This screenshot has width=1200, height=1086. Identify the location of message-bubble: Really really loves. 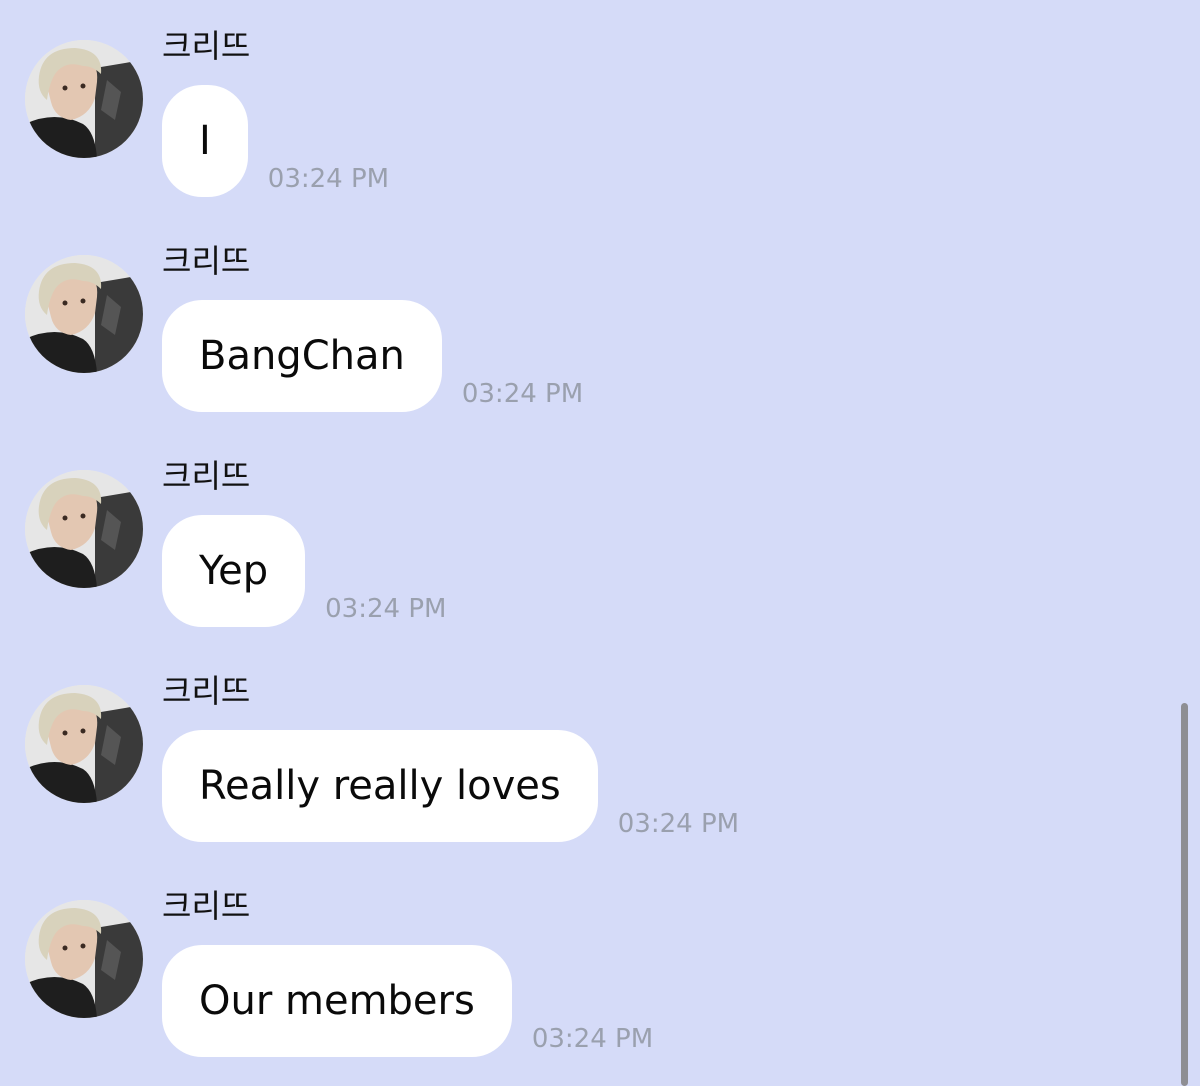
(380, 786).